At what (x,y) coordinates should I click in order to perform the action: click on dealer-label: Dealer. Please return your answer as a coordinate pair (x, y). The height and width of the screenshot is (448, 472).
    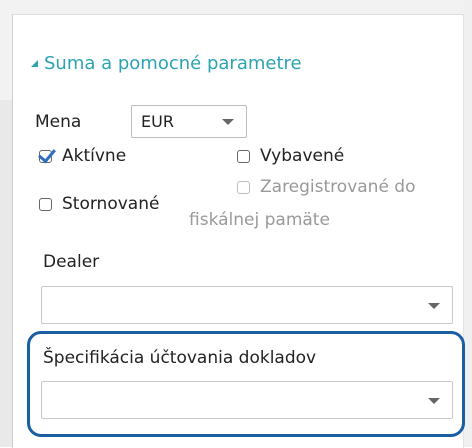
    Looking at the image, I should click on (71, 262).